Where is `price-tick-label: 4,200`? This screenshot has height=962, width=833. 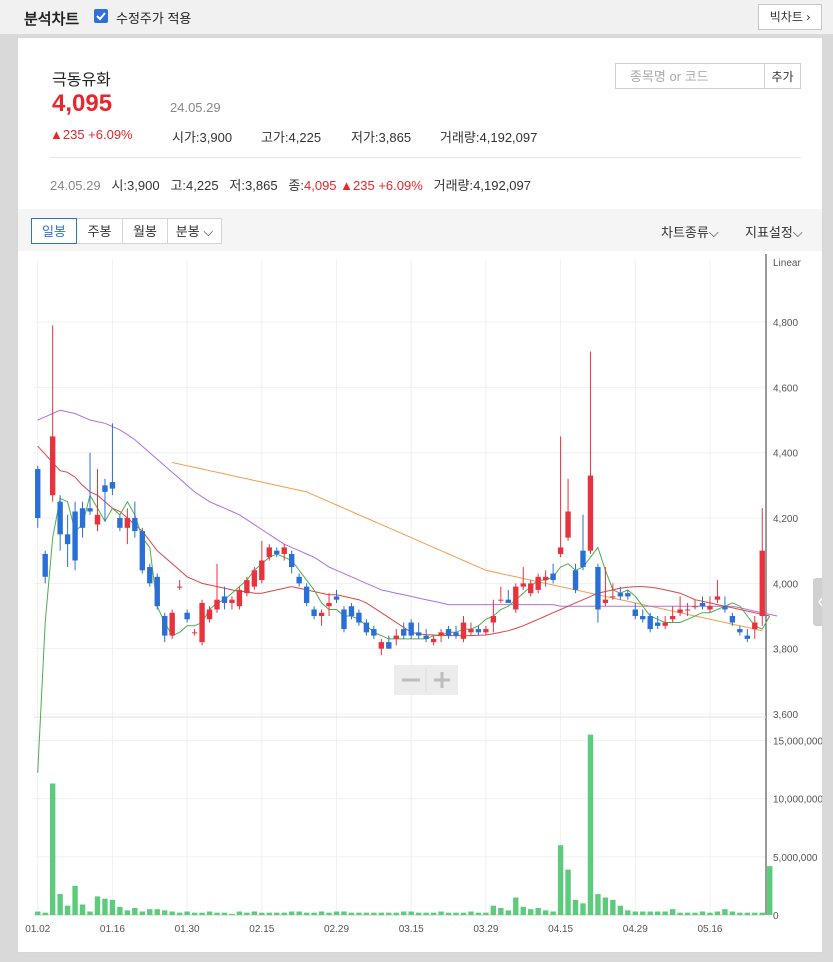 price-tick-label: 4,200 is located at coordinates (785, 519).